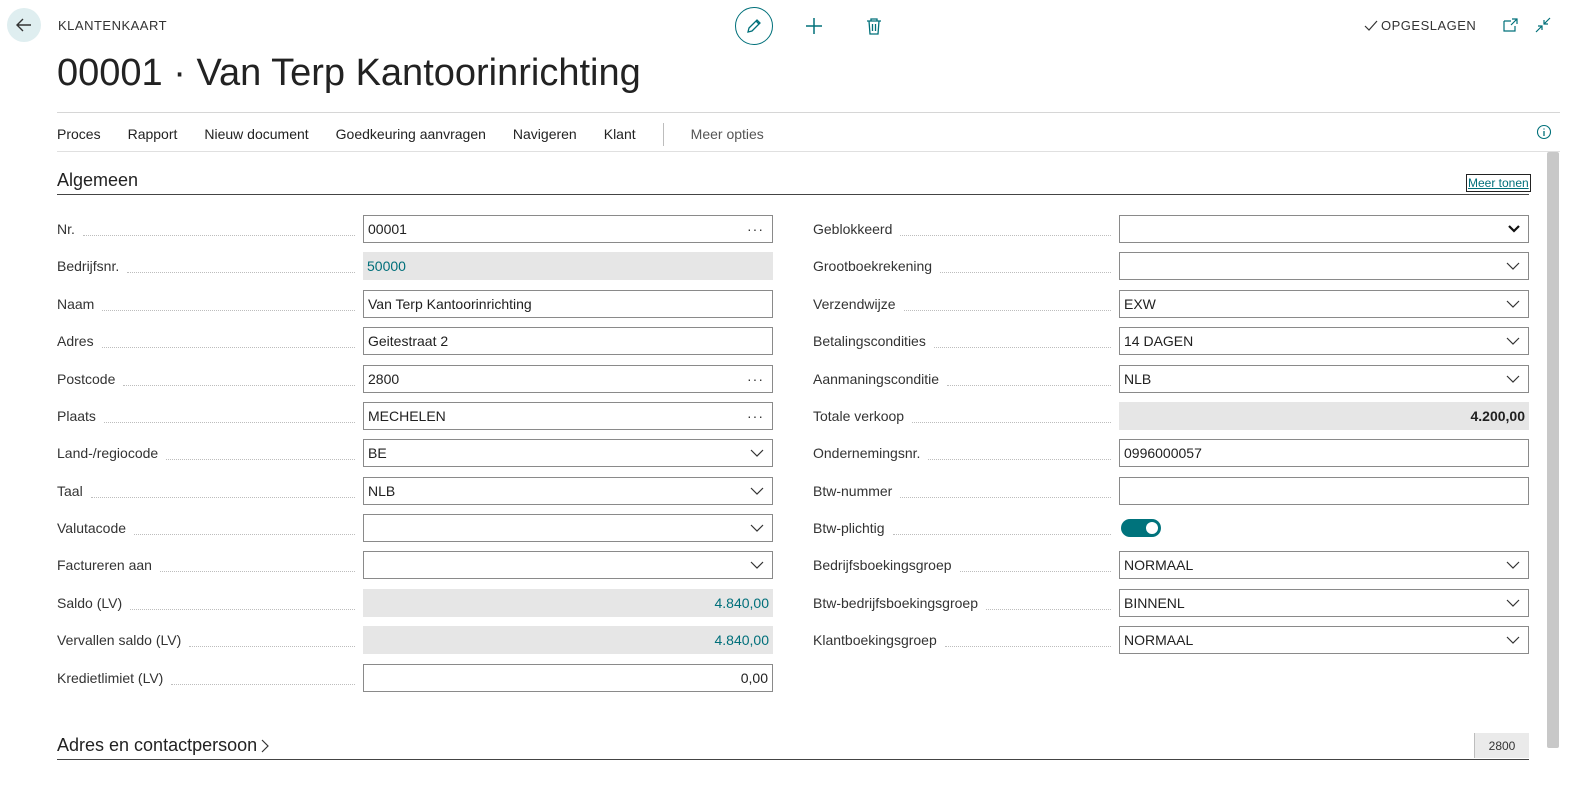  I want to click on action-bar-separator, so click(663, 134).